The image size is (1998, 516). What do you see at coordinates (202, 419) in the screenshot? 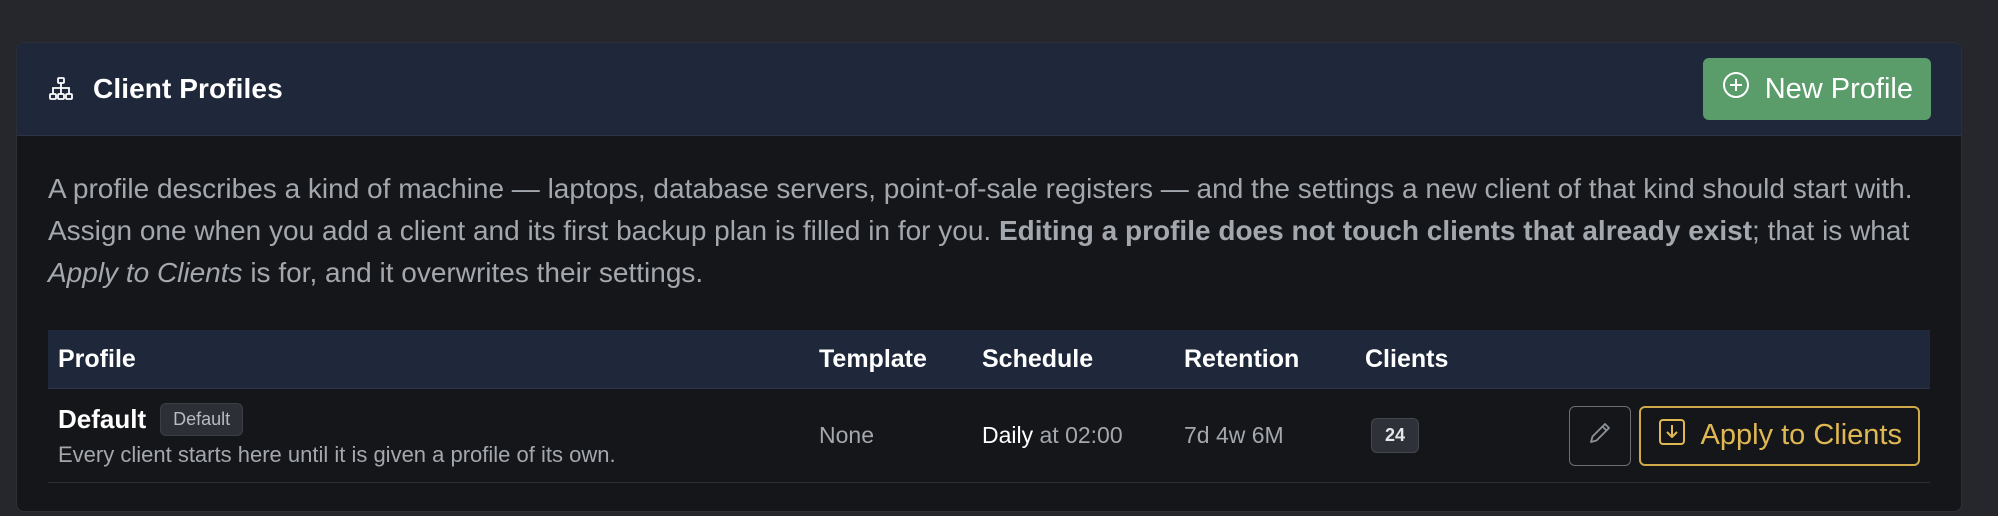
I see `default-badge: Default` at bounding box center [202, 419].